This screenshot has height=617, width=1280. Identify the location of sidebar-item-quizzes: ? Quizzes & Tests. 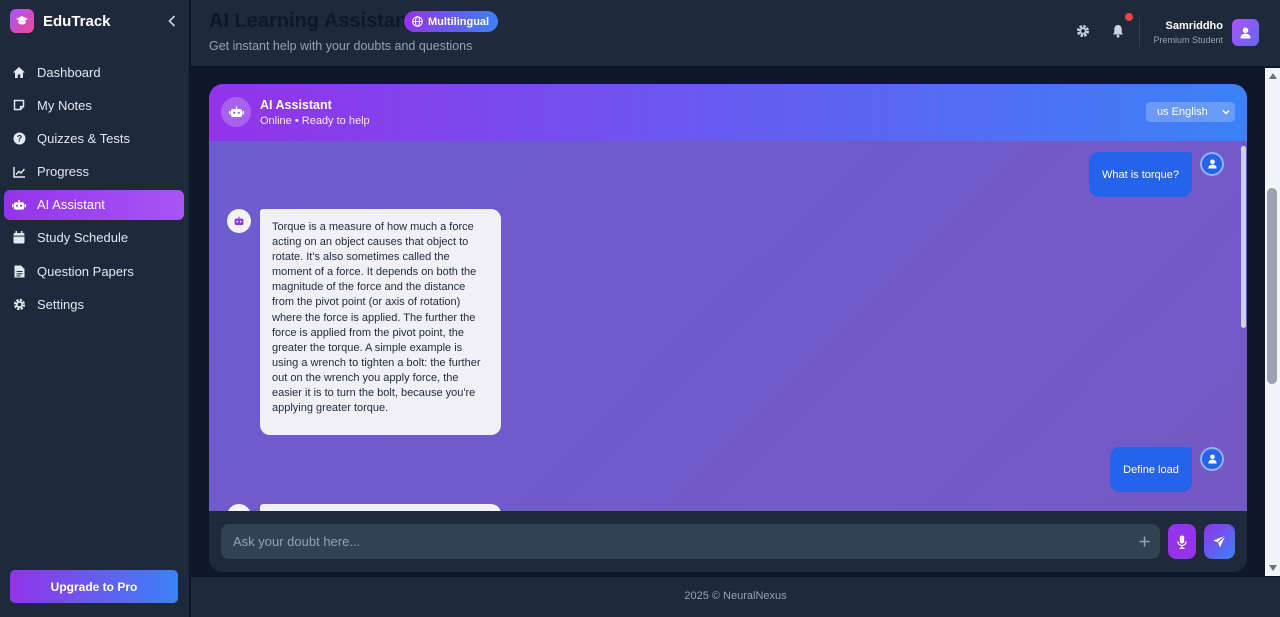
(94, 138).